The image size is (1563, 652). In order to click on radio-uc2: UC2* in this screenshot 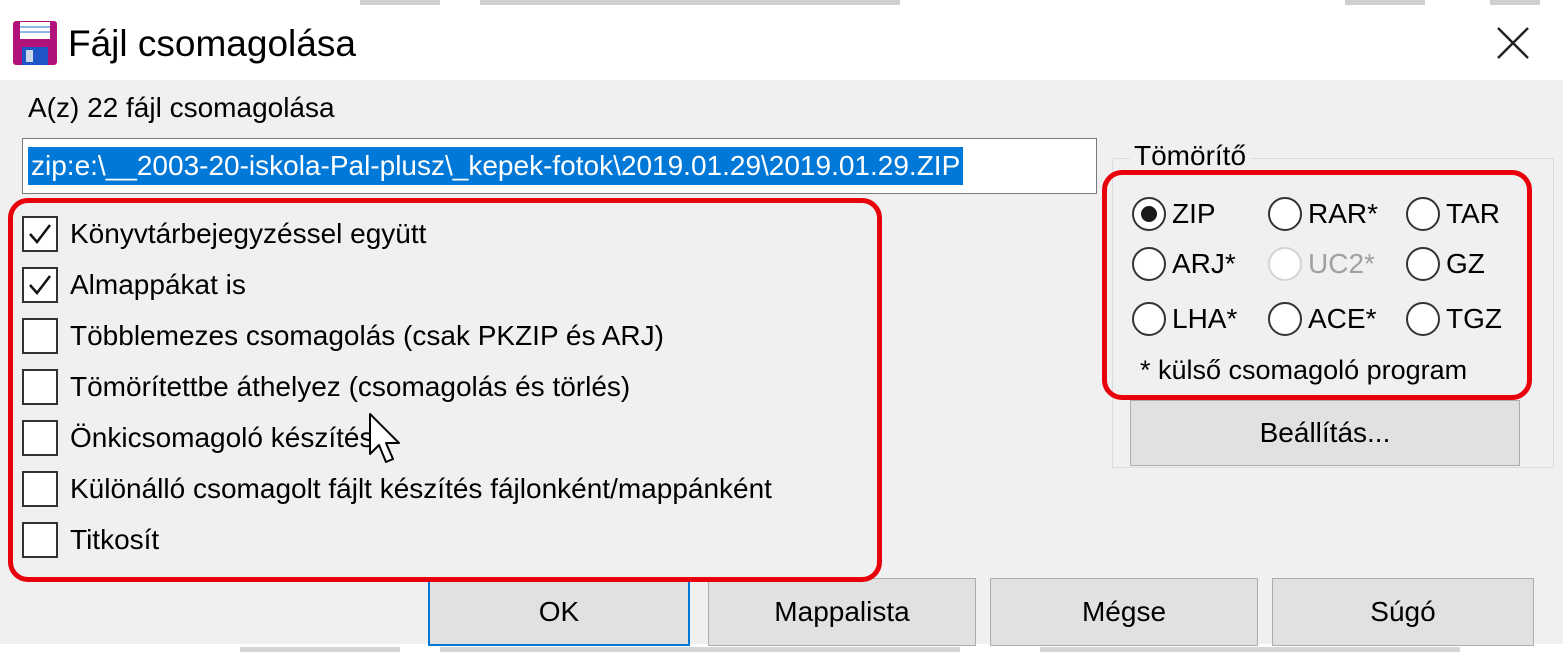, I will do `click(1321, 264)`.